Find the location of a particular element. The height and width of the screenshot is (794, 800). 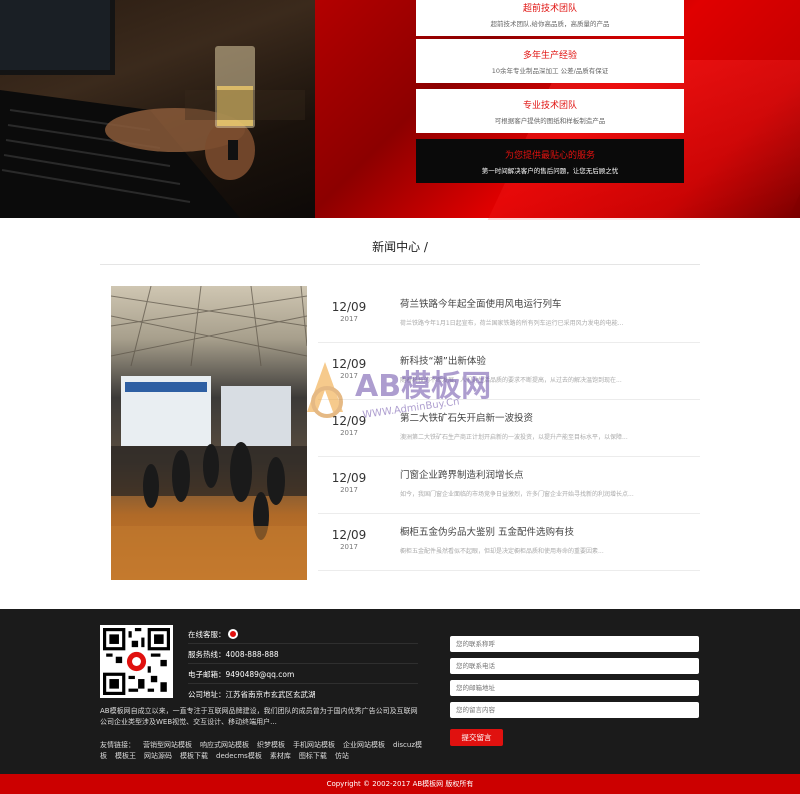

address: 公司地址：江苏省南京市玄武区玄武湖 is located at coordinates (252, 694).